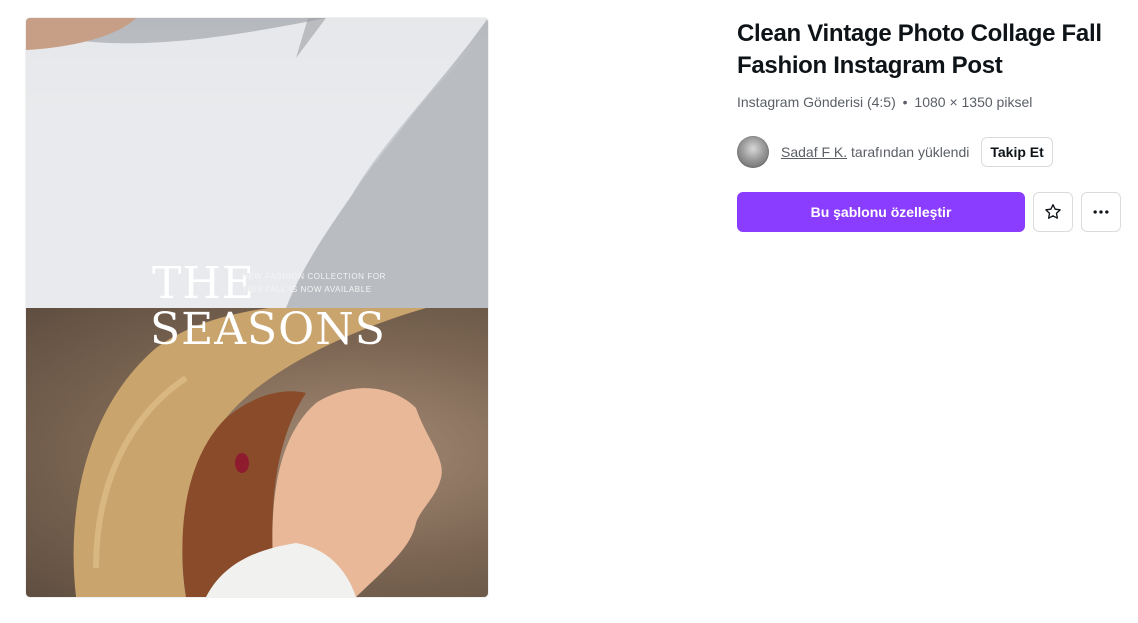 The height and width of the screenshot is (623, 1138). I want to click on more-horizontal-icon, so click(1101, 212).